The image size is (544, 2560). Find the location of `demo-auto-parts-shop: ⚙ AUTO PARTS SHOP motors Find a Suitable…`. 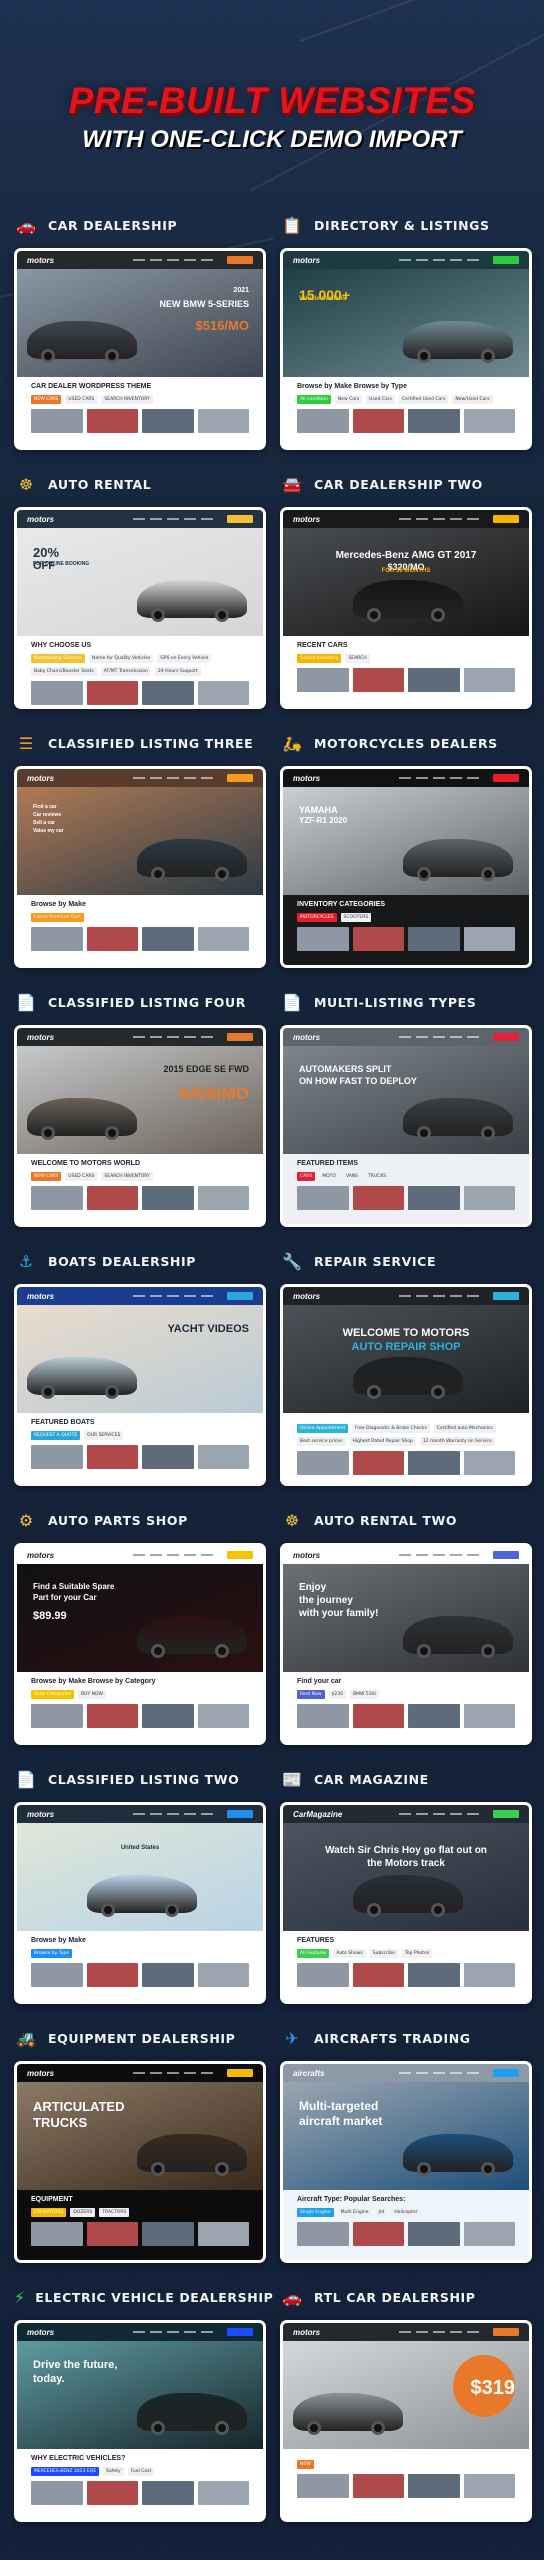

demo-auto-parts-shop: ⚙ AUTO PARTS SHOP motors Find a Suitable… is located at coordinates (140, 1626).